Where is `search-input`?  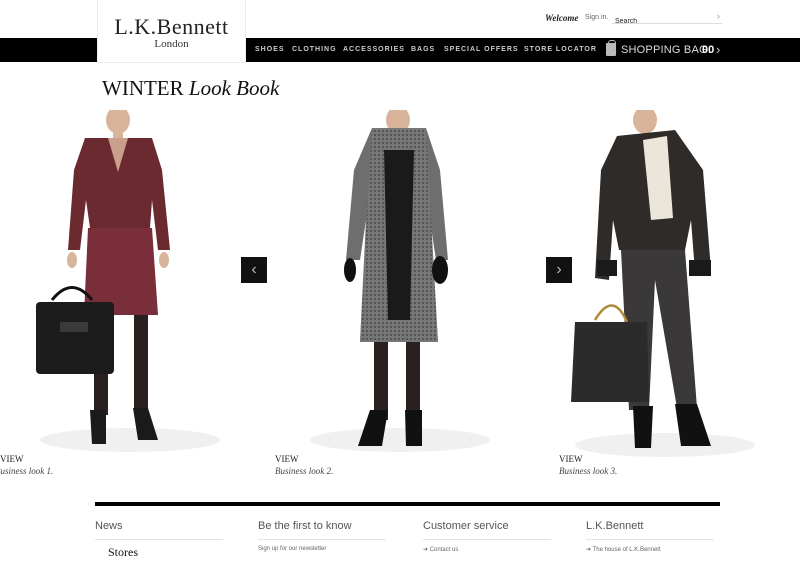 search-input is located at coordinates (660, 21).